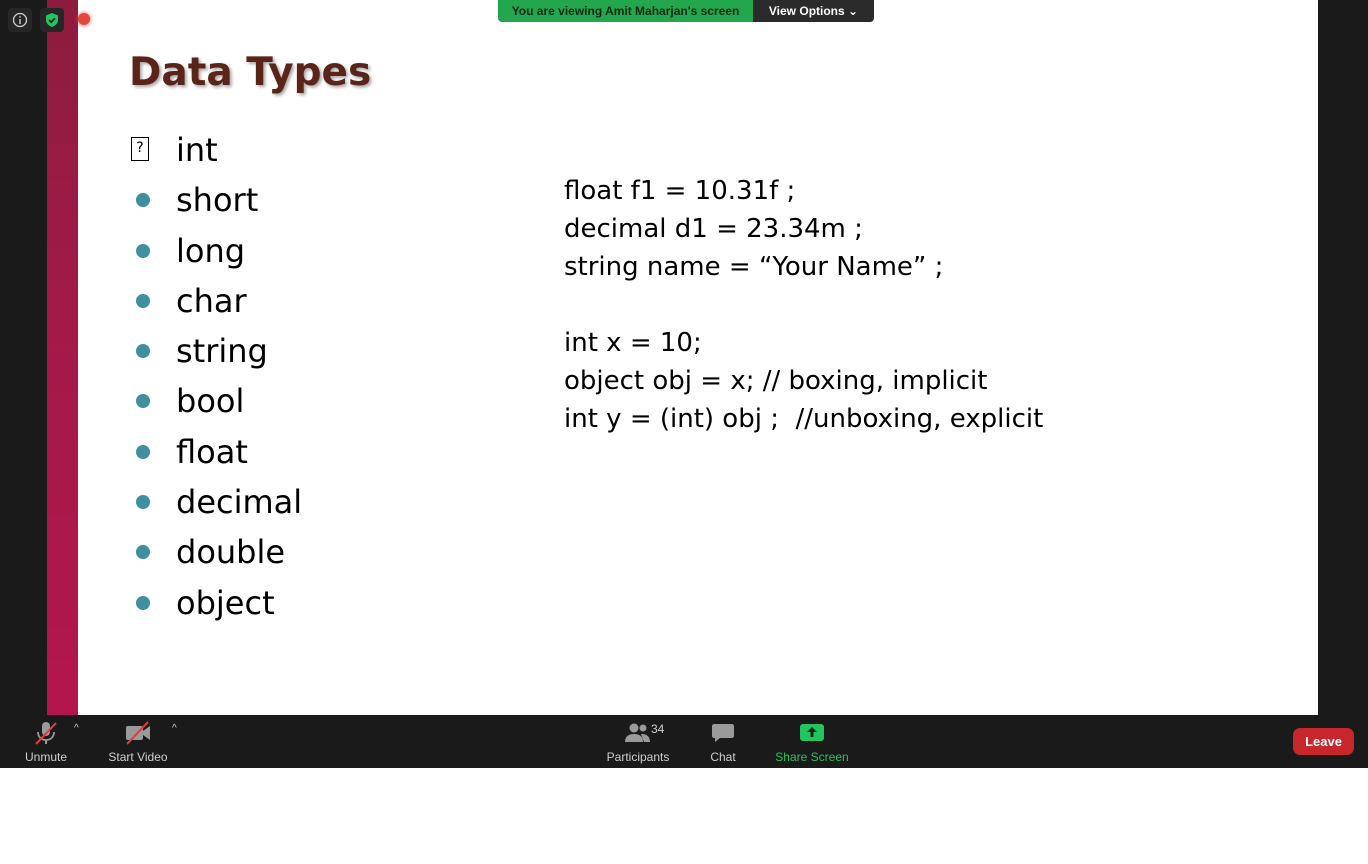 This screenshot has height=864, width=1368. Describe the element at coordinates (723, 733) in the screenshot. I see `chat-bubble-icon` at that location.